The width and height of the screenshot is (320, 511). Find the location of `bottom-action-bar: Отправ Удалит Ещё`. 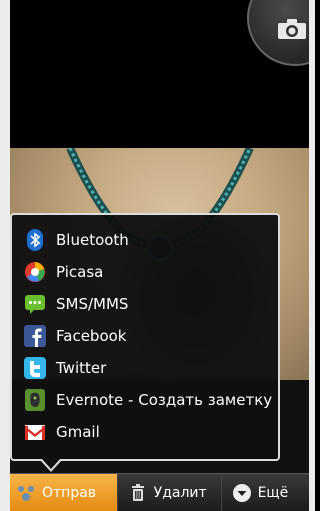

bottom-action-bar: Отправ Удалит Ещё is located at coordinates (159, 492).